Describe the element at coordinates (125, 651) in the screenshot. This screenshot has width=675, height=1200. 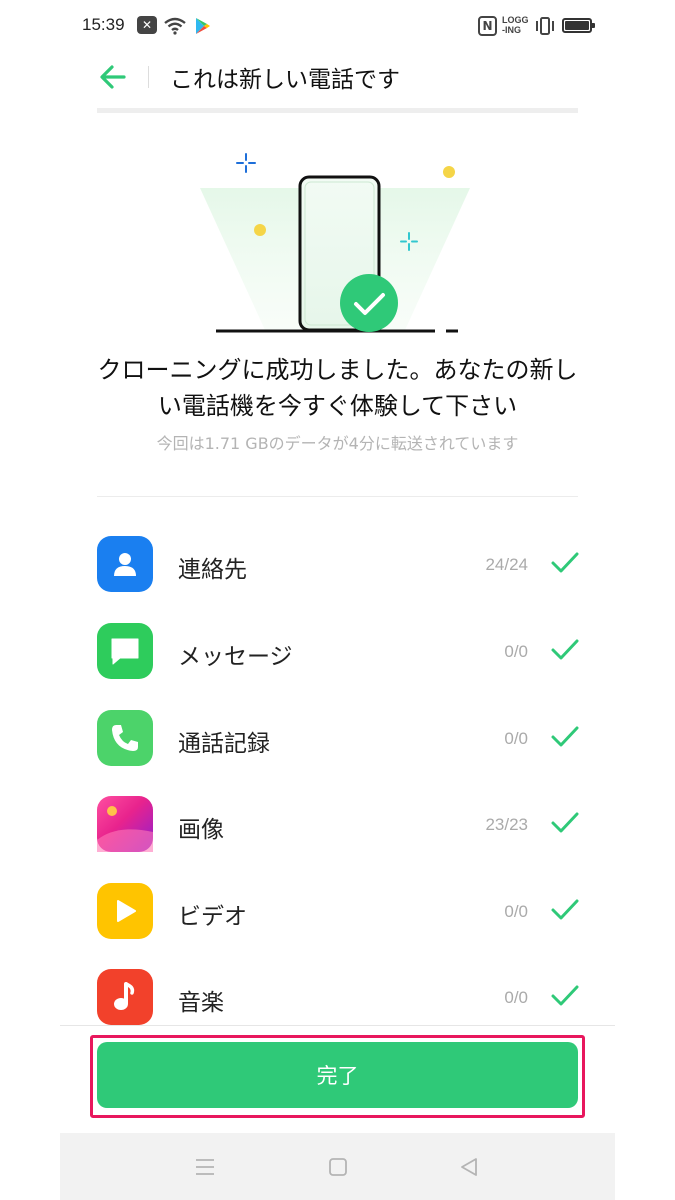
I see `messages-icon` at that location.